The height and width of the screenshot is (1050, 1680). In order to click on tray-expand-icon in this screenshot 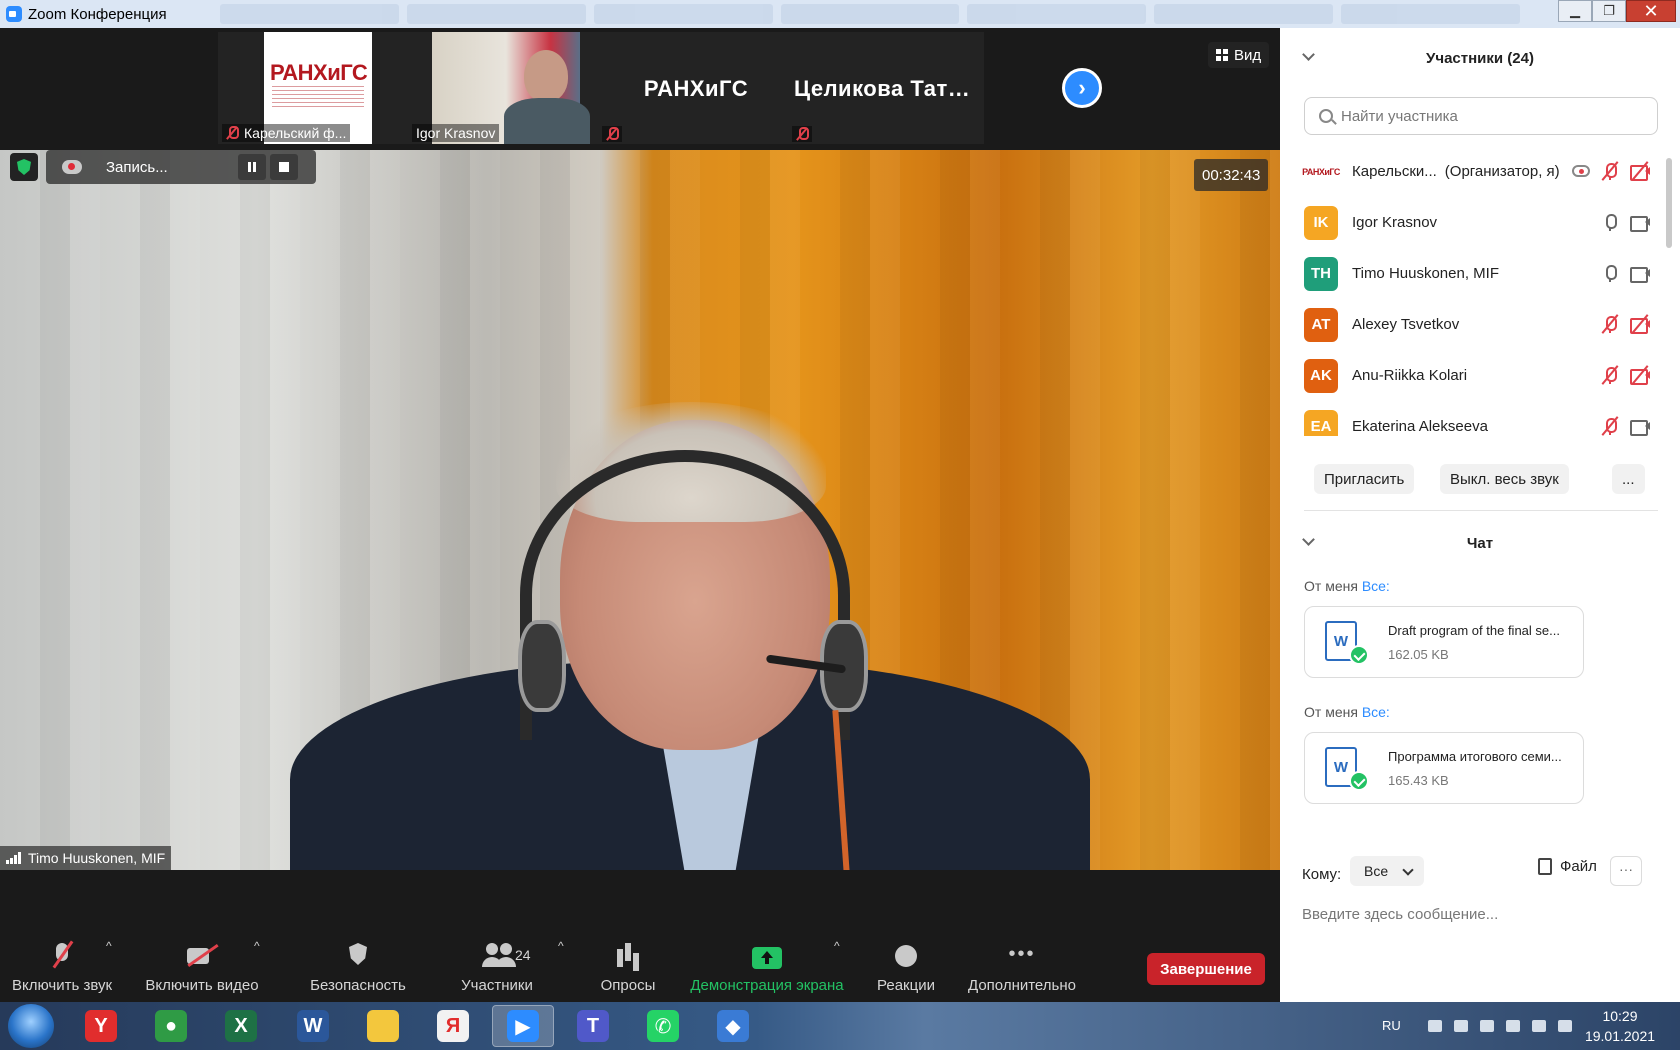, I will do `click(1435, 1026)`.